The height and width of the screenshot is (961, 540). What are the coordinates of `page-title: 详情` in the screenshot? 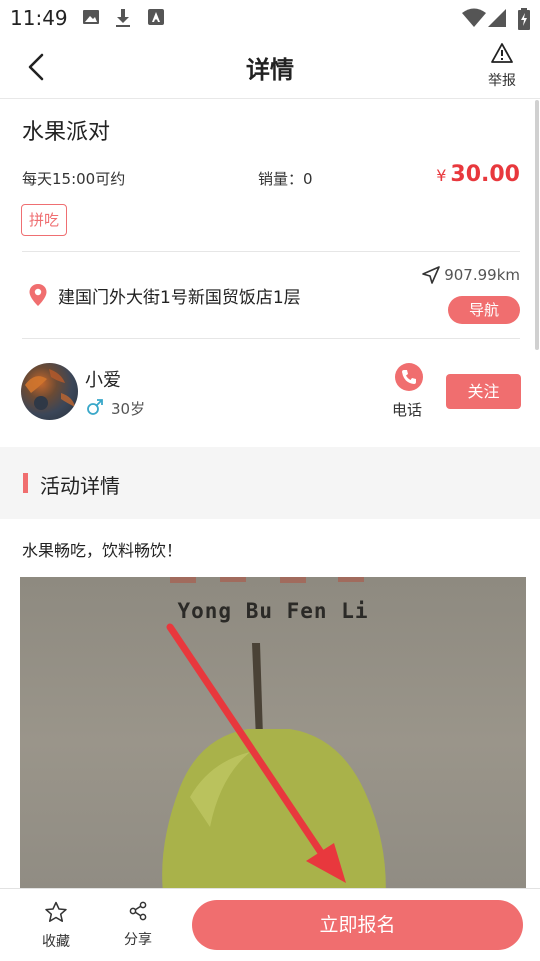 It's located at (270, 70).